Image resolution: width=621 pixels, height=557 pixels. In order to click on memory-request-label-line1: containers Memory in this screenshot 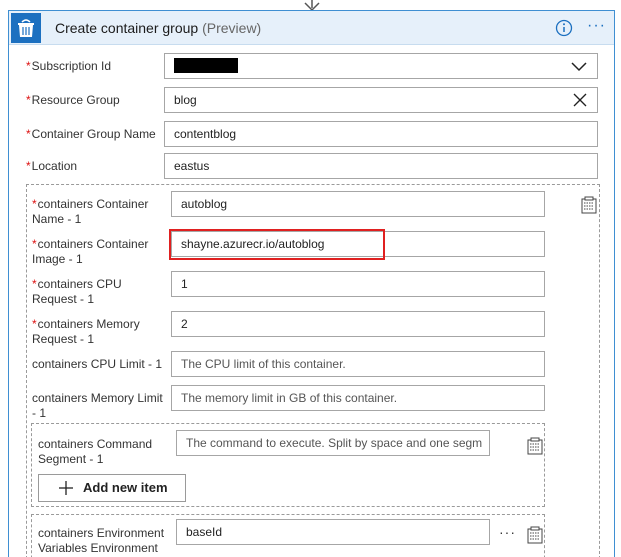, I will do `click(88, 324)`.